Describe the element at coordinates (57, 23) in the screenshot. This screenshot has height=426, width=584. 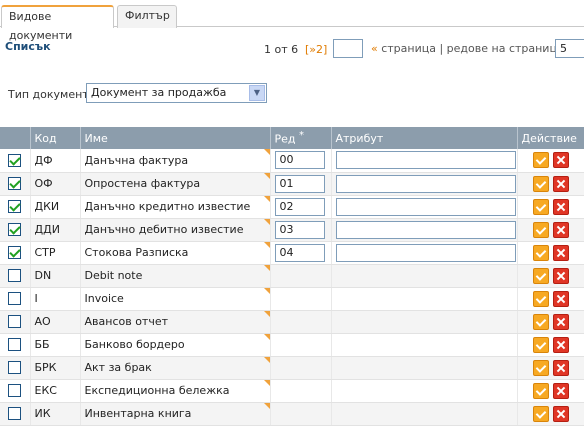
I see `tab-document-types: Видове документи` at that location.